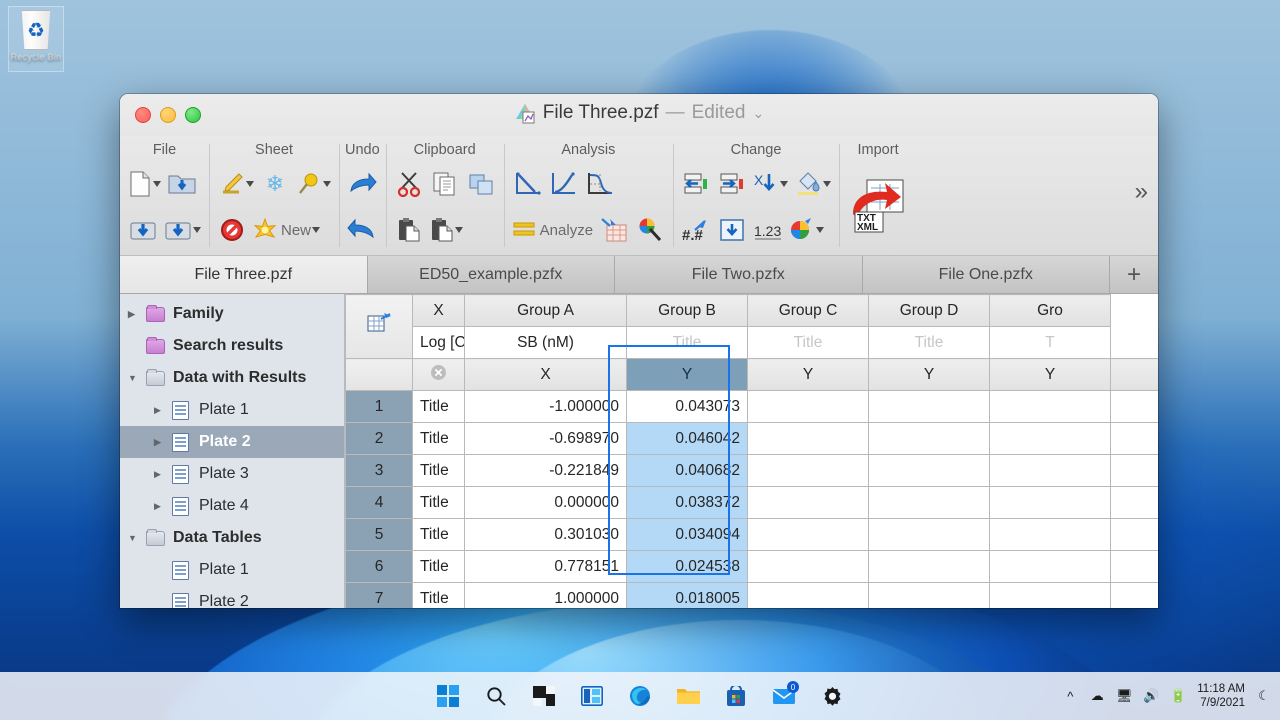 This screenshot has height=720, width=1280. Describe the element at coordinates (592, 696) in the screenshot. I see `widgets-button` at that location.